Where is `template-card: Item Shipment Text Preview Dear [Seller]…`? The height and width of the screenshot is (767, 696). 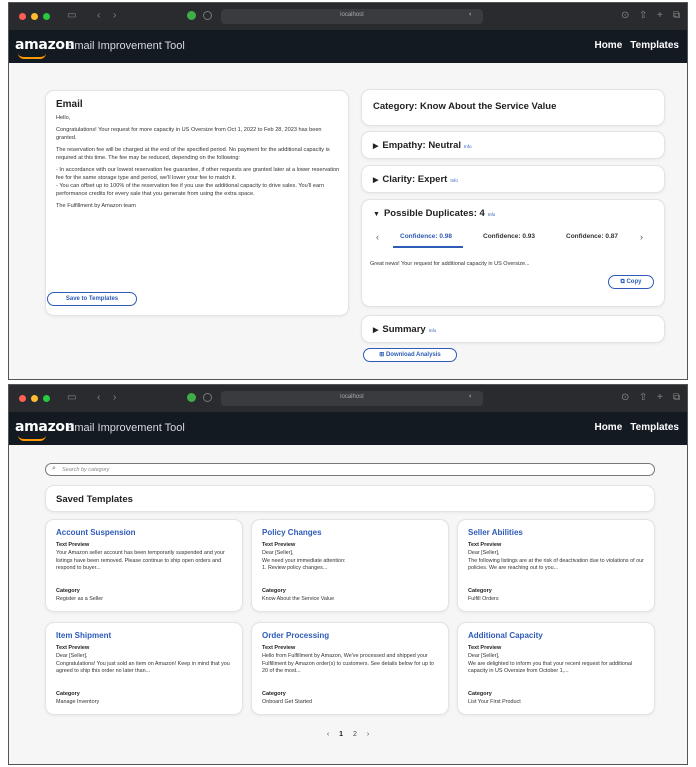 template-card: Item Shipment Text Preview Dear [Seller]… is located at coordinates (144, 668).